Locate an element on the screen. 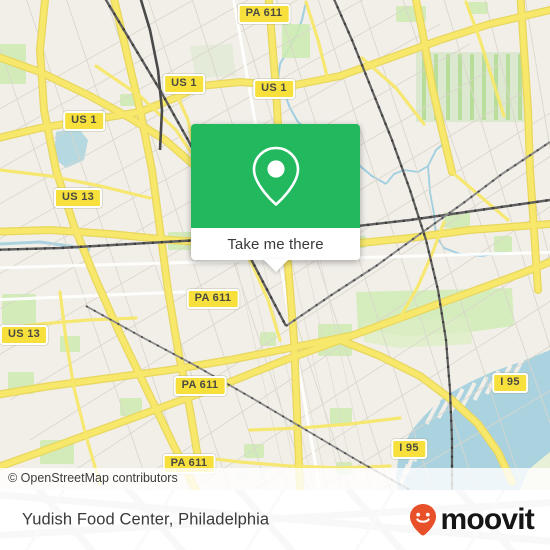 The width and height of the screenshot is (550, 550). place-title: Yudish Food Center, Philadelphia is located at coordinates (146, 519).